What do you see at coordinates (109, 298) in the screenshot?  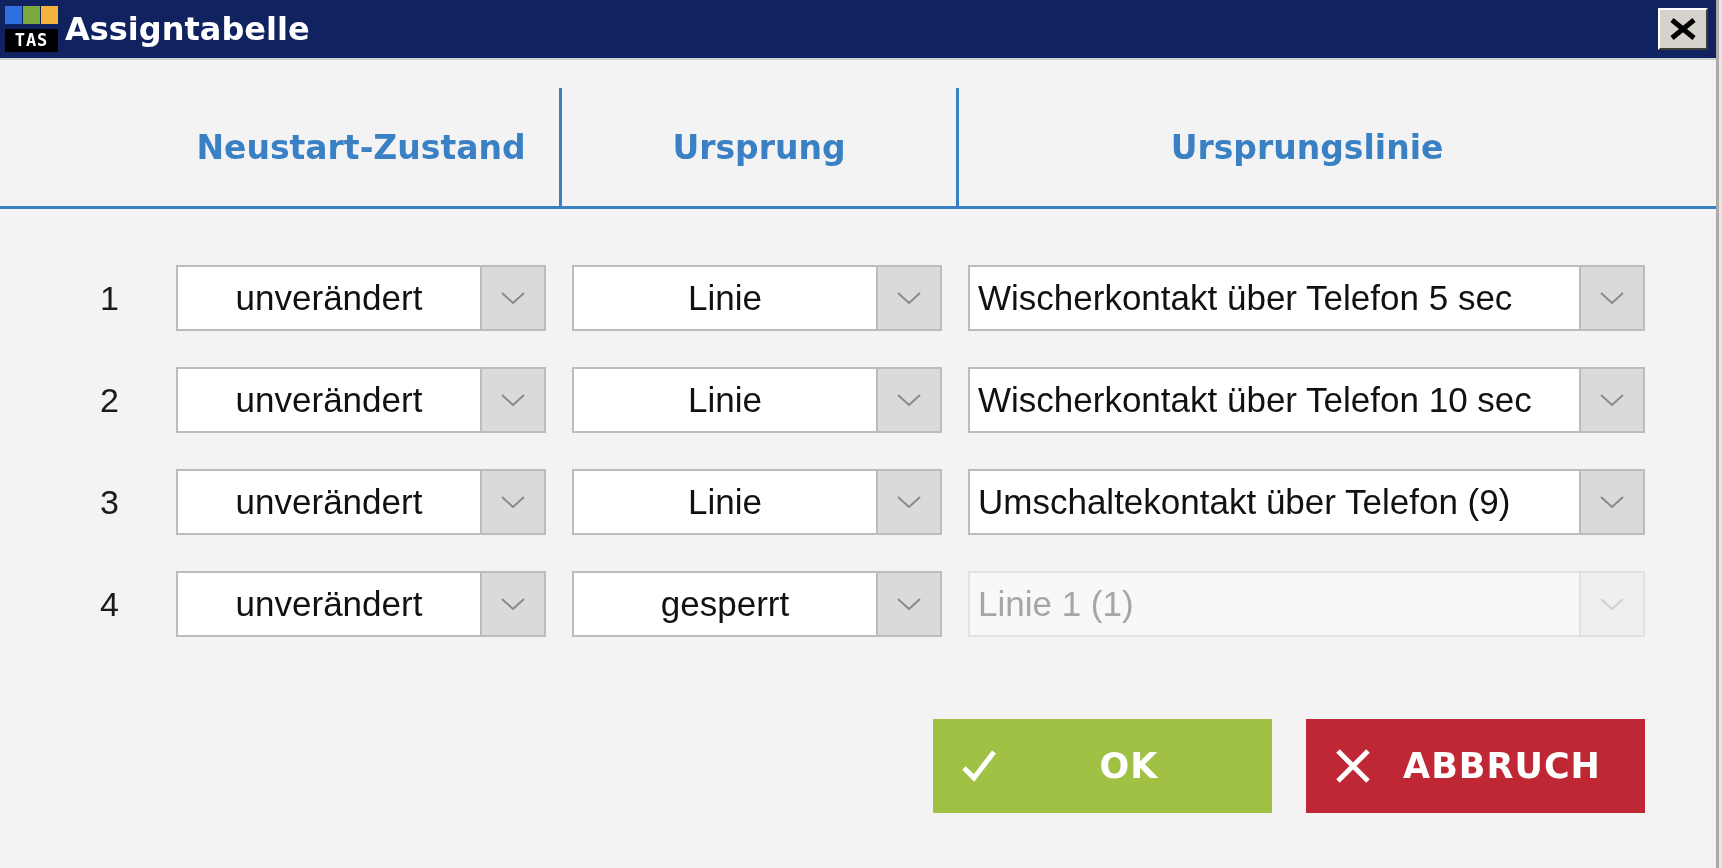 I see `row-number: 1` at bounding box center [109, 298].